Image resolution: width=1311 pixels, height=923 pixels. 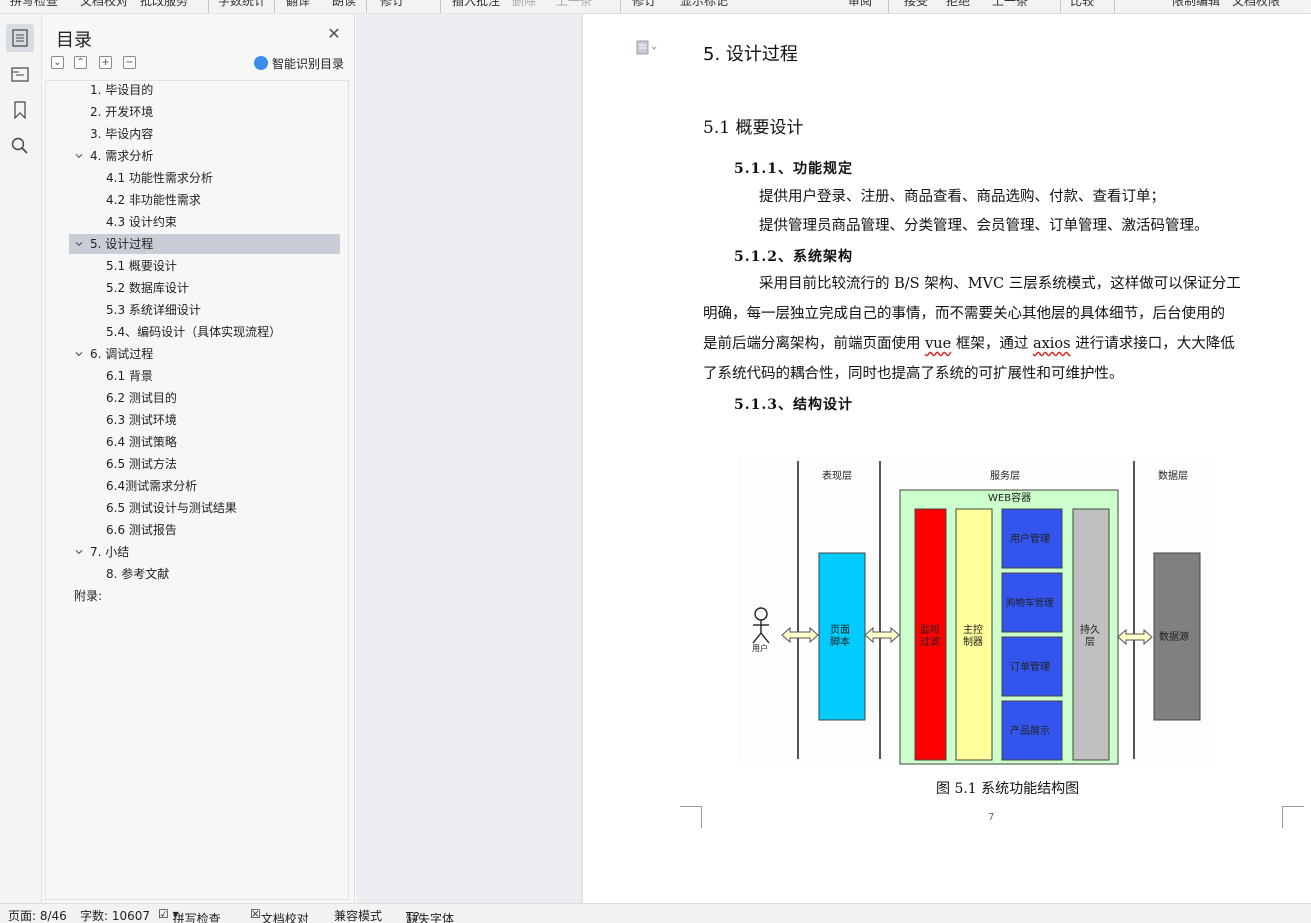 What do you see at coordinates (164, 4) in the screenshot?
I see `ribbon-review-service: 批改服务` at bounding box center [164, 4].